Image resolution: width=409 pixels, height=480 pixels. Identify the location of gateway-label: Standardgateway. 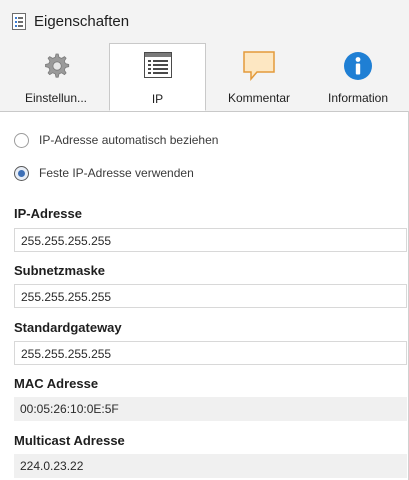
(68, 327).